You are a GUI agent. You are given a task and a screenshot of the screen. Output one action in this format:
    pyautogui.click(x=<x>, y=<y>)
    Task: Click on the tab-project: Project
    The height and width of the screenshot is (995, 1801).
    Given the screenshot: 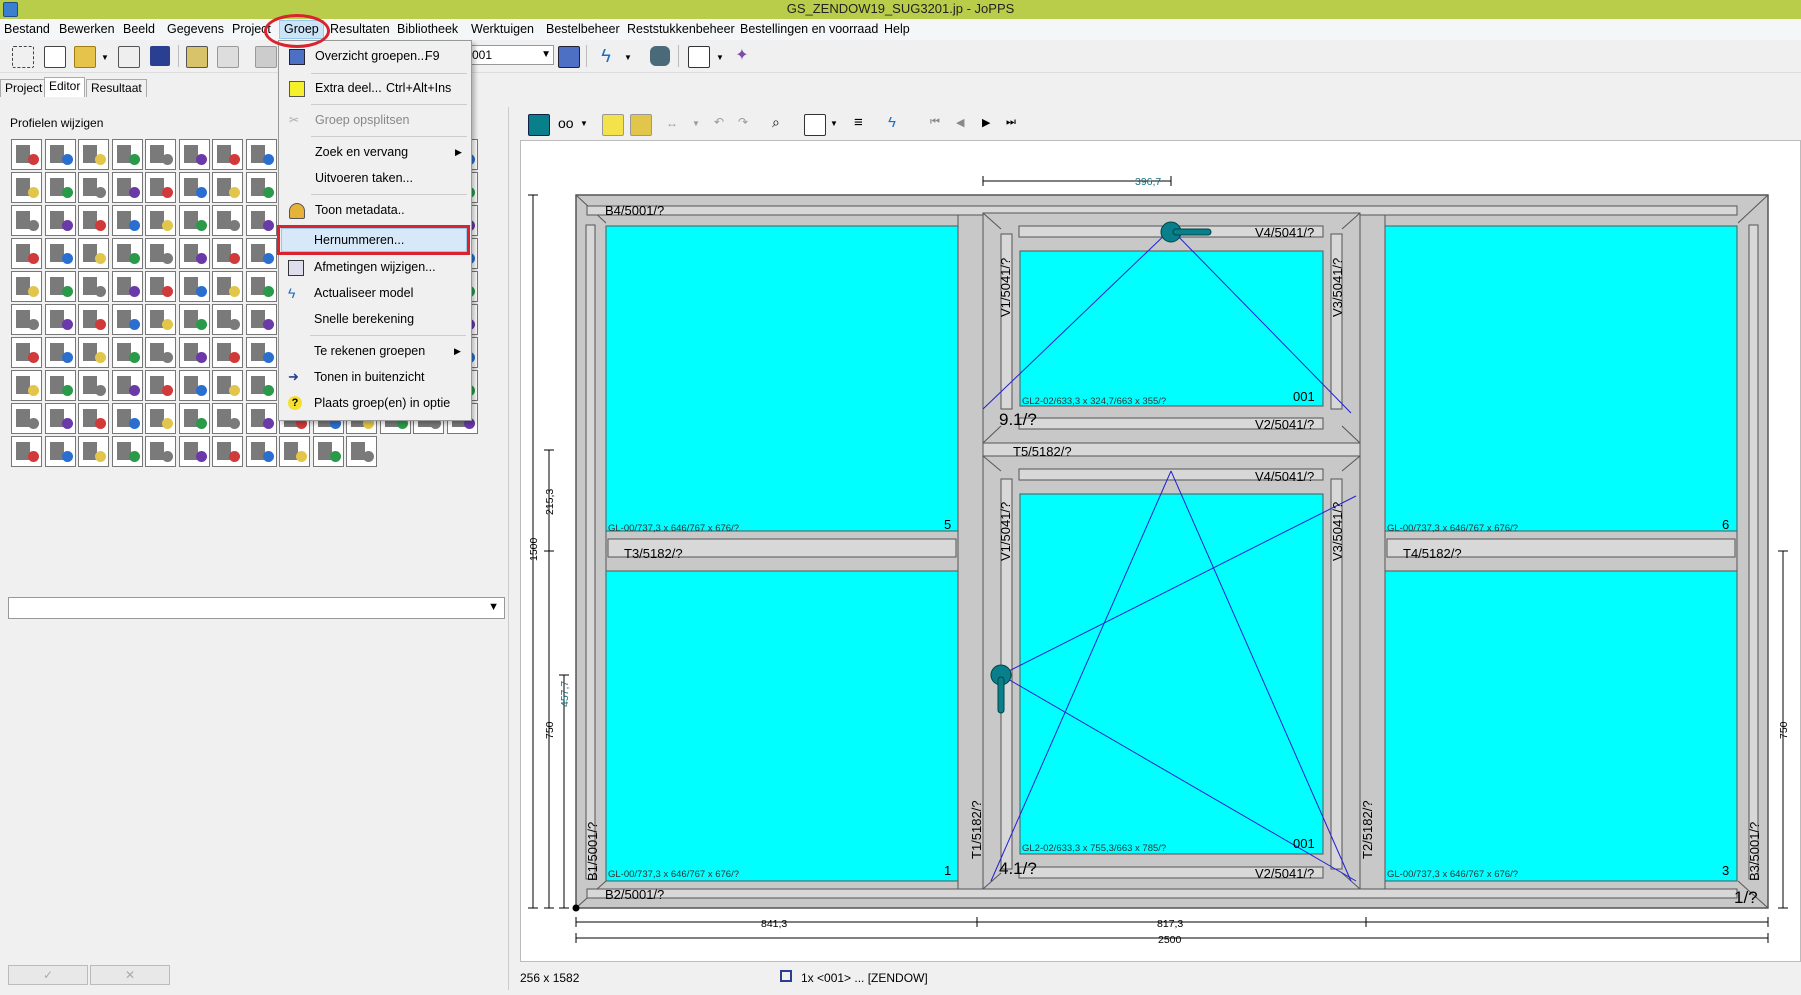 What is the action you would take?
    pyautogui.click(x=24, y=88)
    